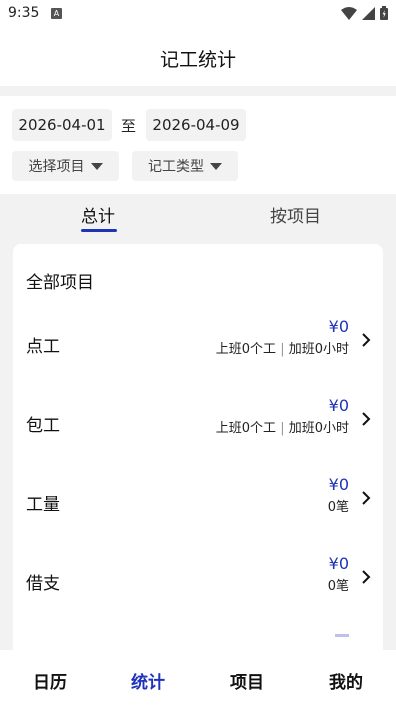 This screenshot has height=705, width=396. What do you see at coordinates (99, 230) in the screenshot?
I see `active-tab-indicator` at bounding box center [99, 230].